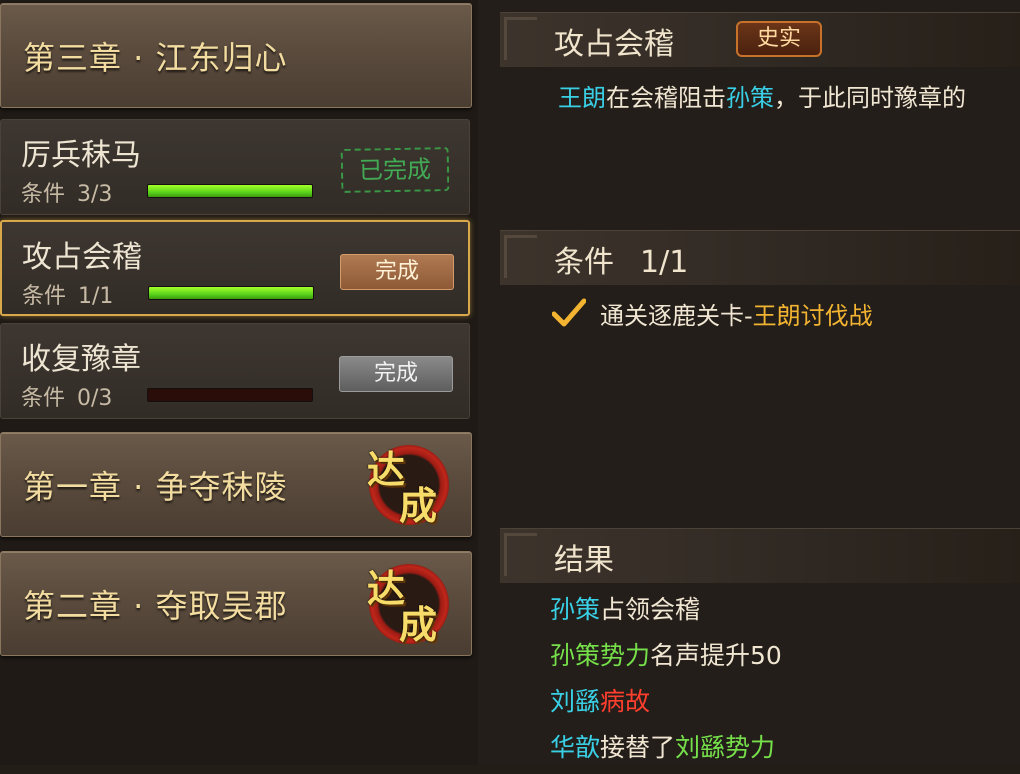 This screenshot has width=1020, height=774. Describe the element at coordinates (666, 705) in the screenshot. I see `result-item: 刘繇病故` at that location.